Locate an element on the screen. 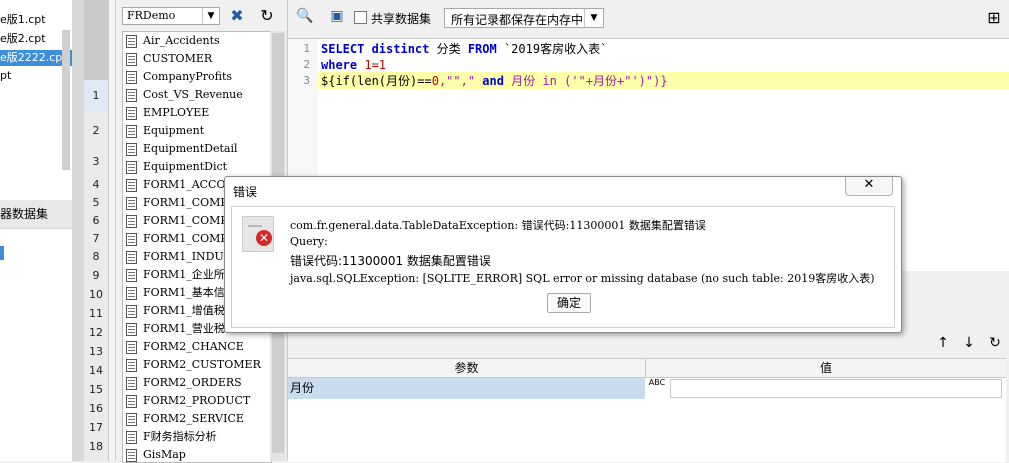 The image size is (1009, 463). parameter-value-input is located at coordinates (836, 388).